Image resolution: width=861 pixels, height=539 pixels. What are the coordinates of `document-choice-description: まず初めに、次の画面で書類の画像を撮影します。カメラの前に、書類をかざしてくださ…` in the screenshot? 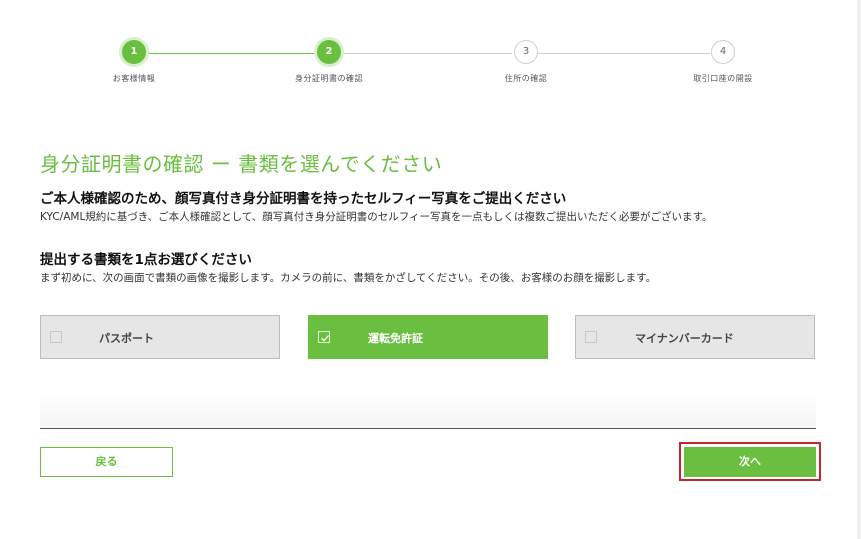 It's located at (348, 278).